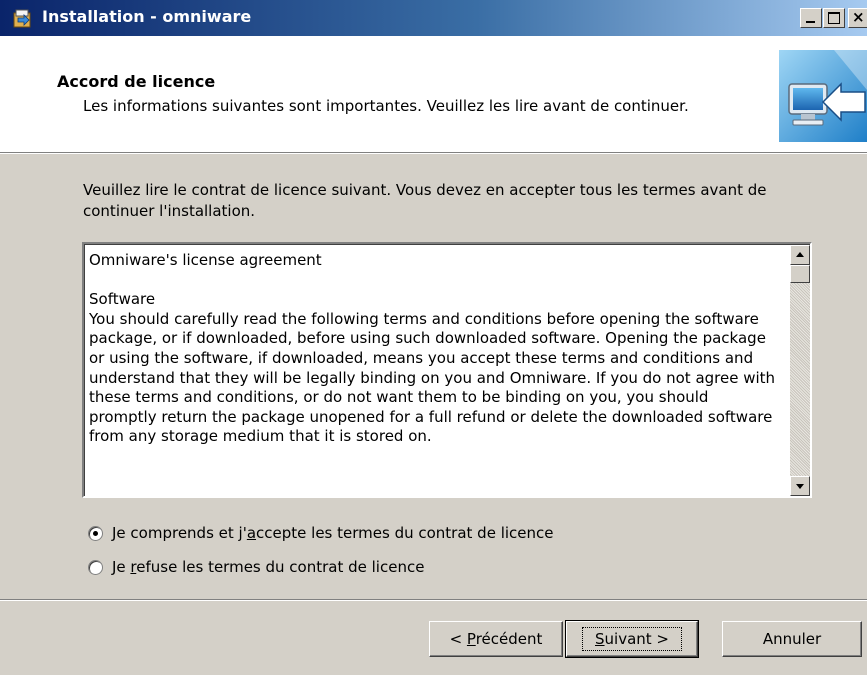  I want to click on previous-button: < Précédent, so click(496, 639).